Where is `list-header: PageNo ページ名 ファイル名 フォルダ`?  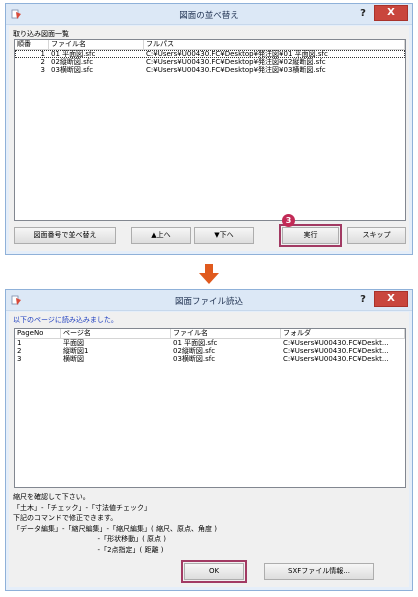 list-header: PageNo ページ名 ファイル名 フォルダ is located at coordinates (210, 334).